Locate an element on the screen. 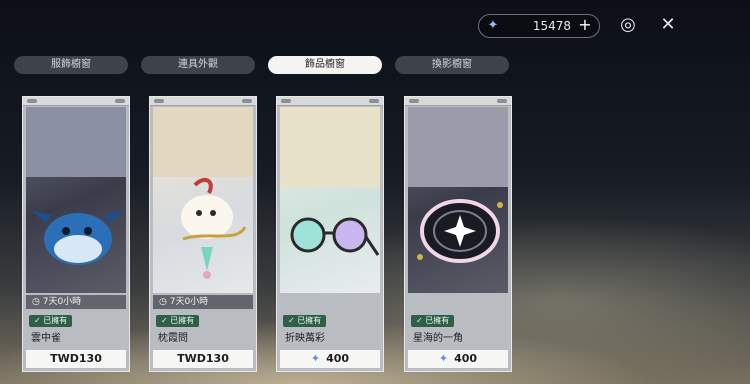 This screenshot has height=384, width=750. tab-photo: 換影櫥窗 is located at coordinates (452, 65).